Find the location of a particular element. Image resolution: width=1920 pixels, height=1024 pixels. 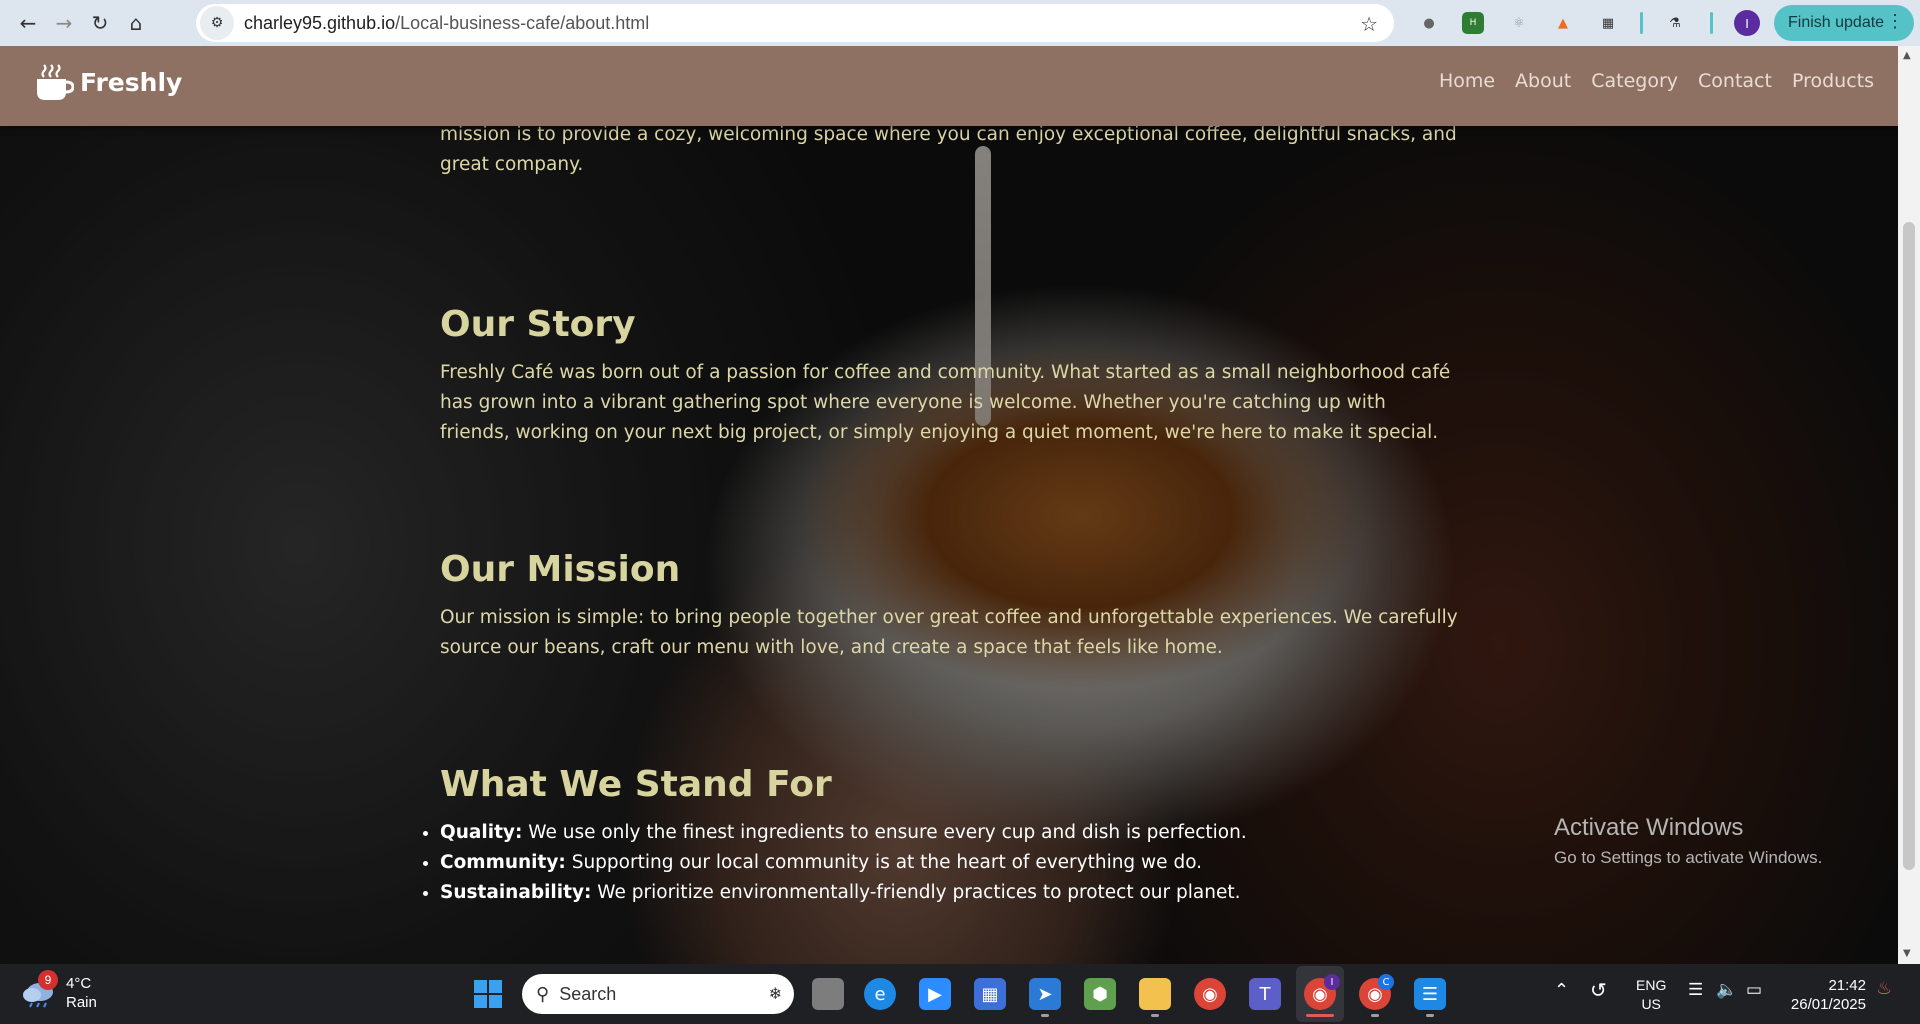

zoom-icon: ▶ is located at coordinates (935, 994).